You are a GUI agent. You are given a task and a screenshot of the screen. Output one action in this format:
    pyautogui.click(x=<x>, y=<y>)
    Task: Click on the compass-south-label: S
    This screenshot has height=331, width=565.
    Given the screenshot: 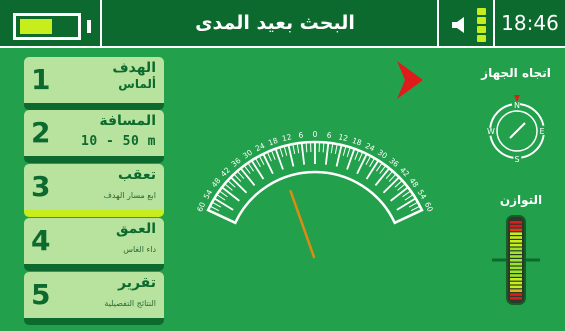 What is the action you would take?
    pyautogui.click(x=516, y=159)
    